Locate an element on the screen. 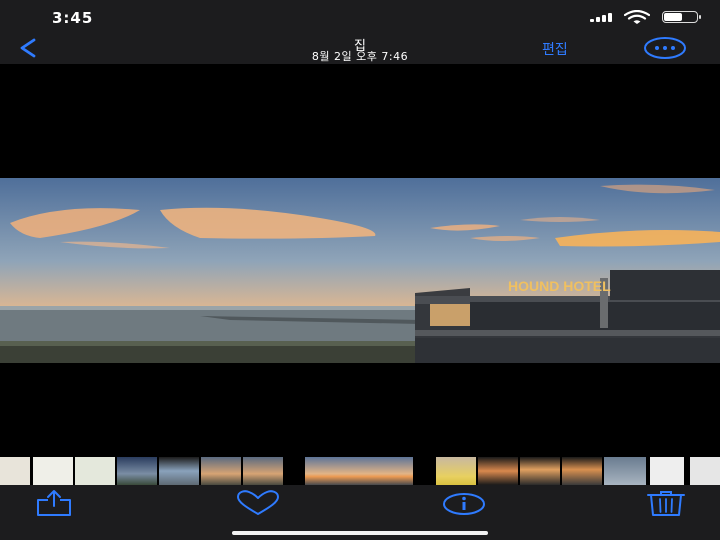 This screenshot has width=720, height=540. heart-icon is located at coordinates (258, 503).